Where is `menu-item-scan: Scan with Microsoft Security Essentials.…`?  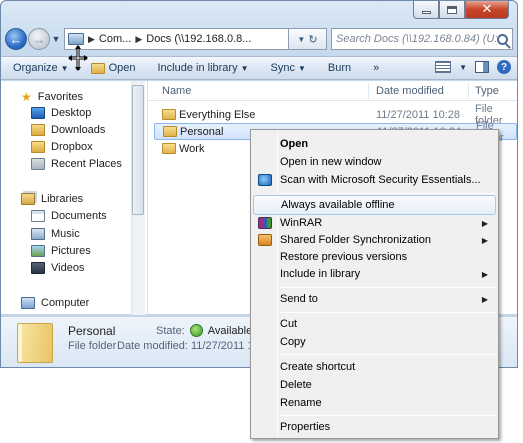 menu-item-scan: Scan with Microsoft Security Essentials.… is located at coordinates (374, 180).